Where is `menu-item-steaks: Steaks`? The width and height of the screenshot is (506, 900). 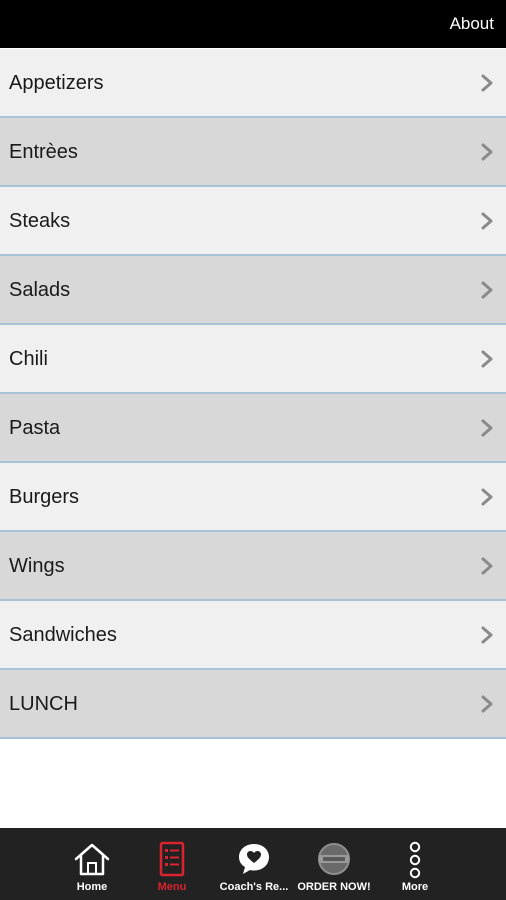
menu-item-steaks: Steaks is located at coordinates (253, 221).